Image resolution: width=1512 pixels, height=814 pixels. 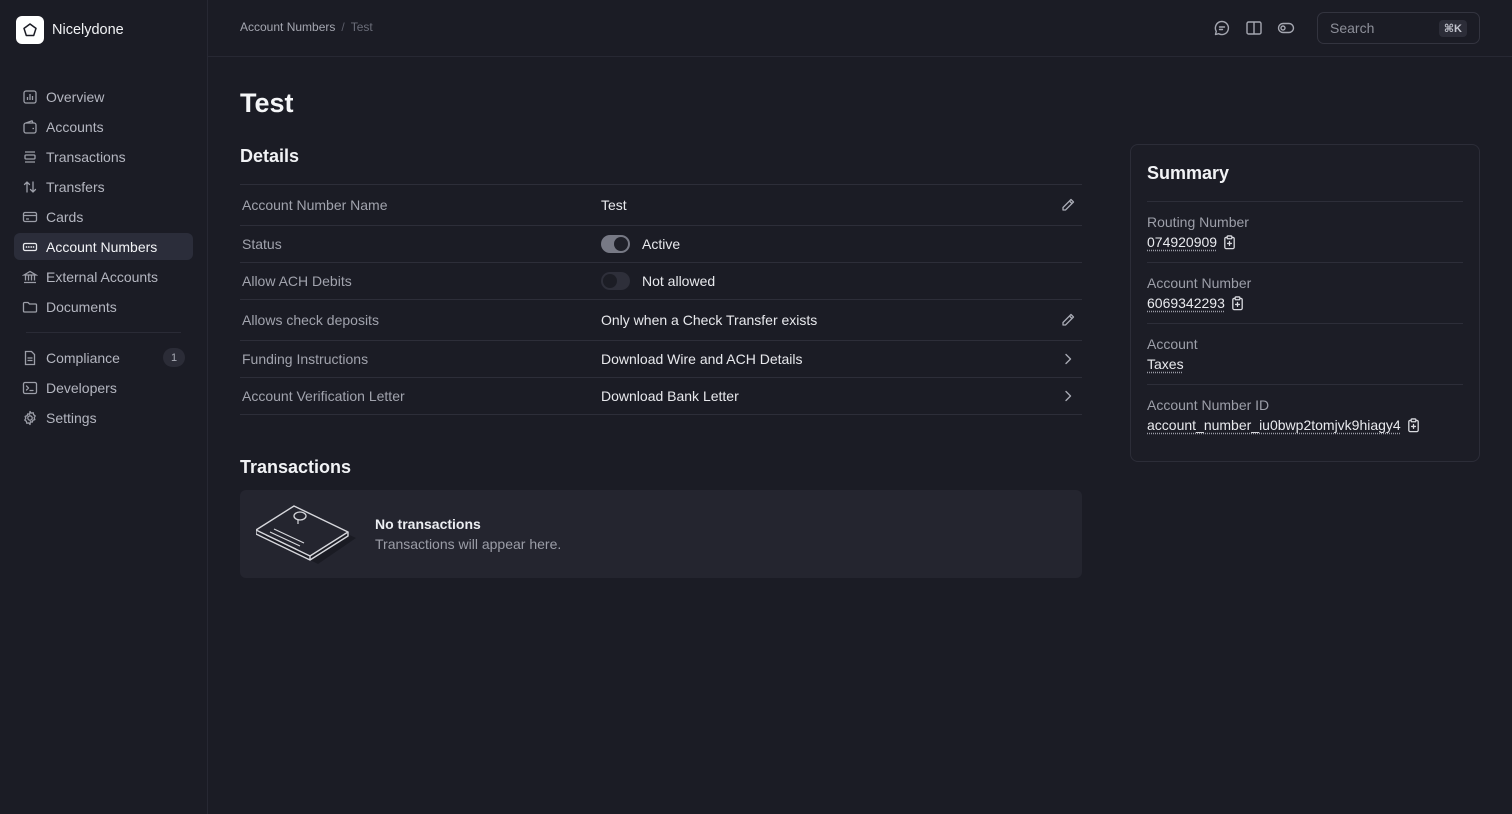 What do you see at coordinates (88, 30) in the screenshot?
I see `brand-name: Nicelydone` at bounding box center [88, 30].